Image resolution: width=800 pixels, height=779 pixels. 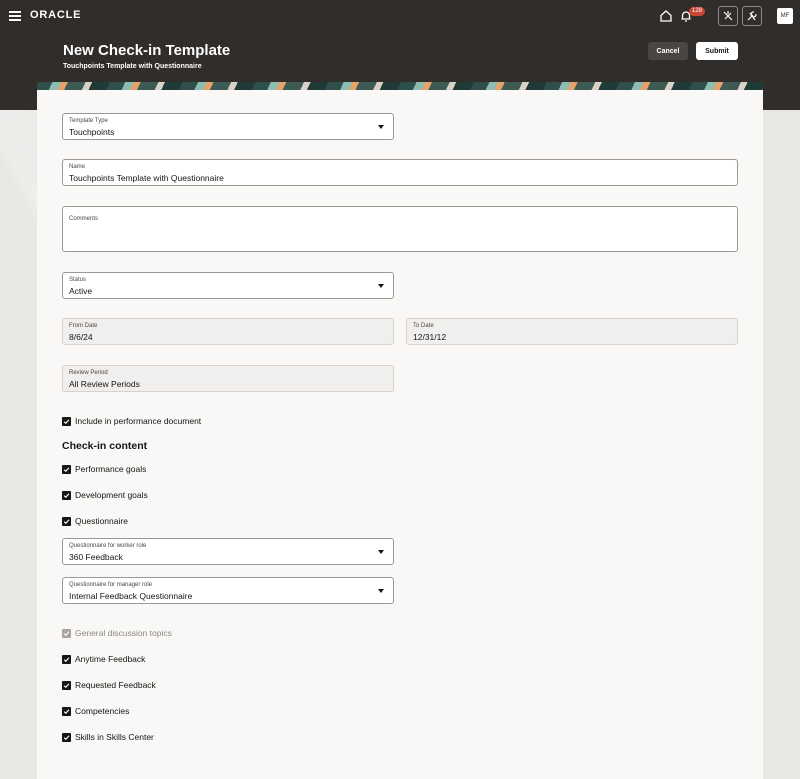 What do you see at coordinates (146, 178) in the screenshot?
I see `field-value: Touchpoints Template with Questionnaire` at bounding box center [146, 178].